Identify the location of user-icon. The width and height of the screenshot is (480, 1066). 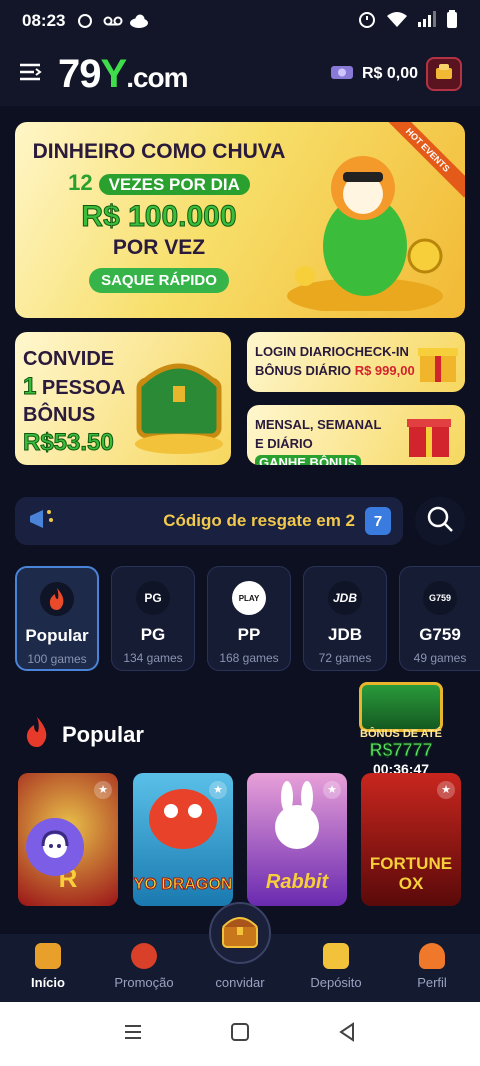
(432, 956).